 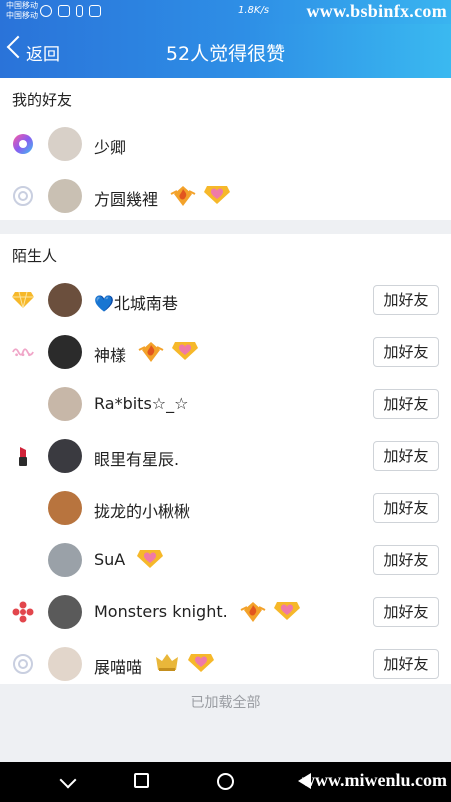 I want to click on list-item: 展喵喵 加好友, so click(x=225, y=664).